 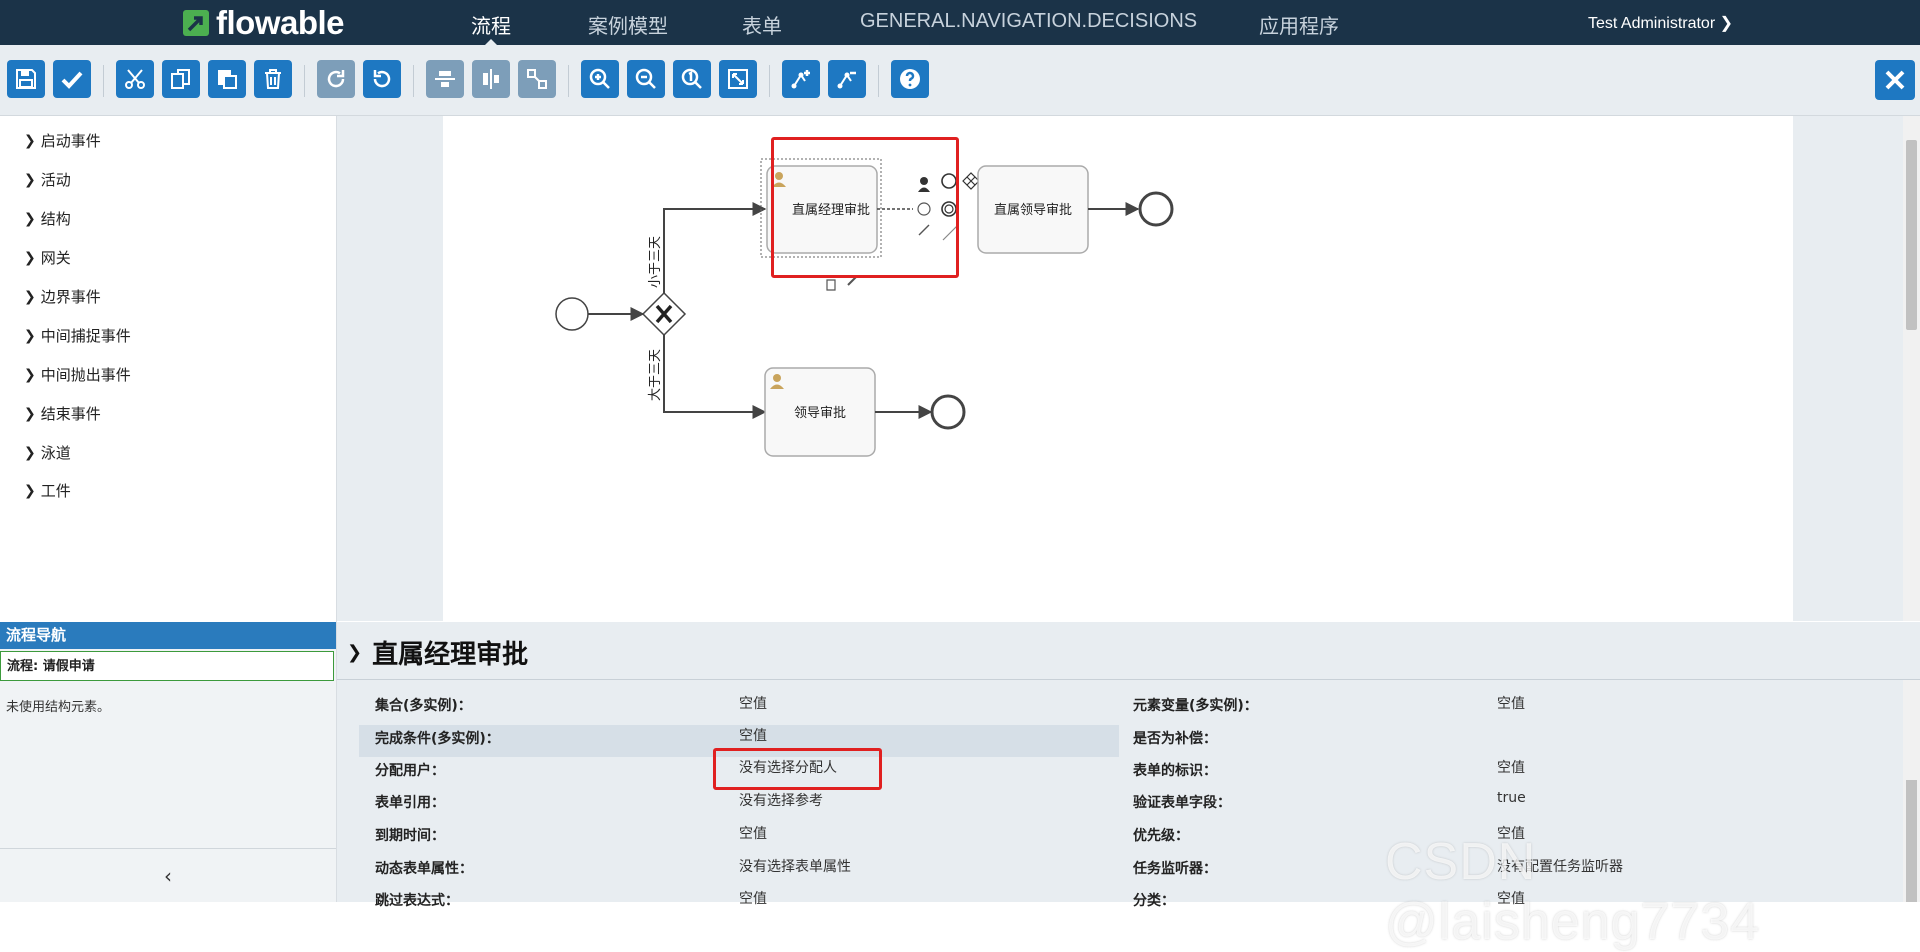 I want to click on prop-label-due-date: 到期时间：, so click(x=410, y=836).